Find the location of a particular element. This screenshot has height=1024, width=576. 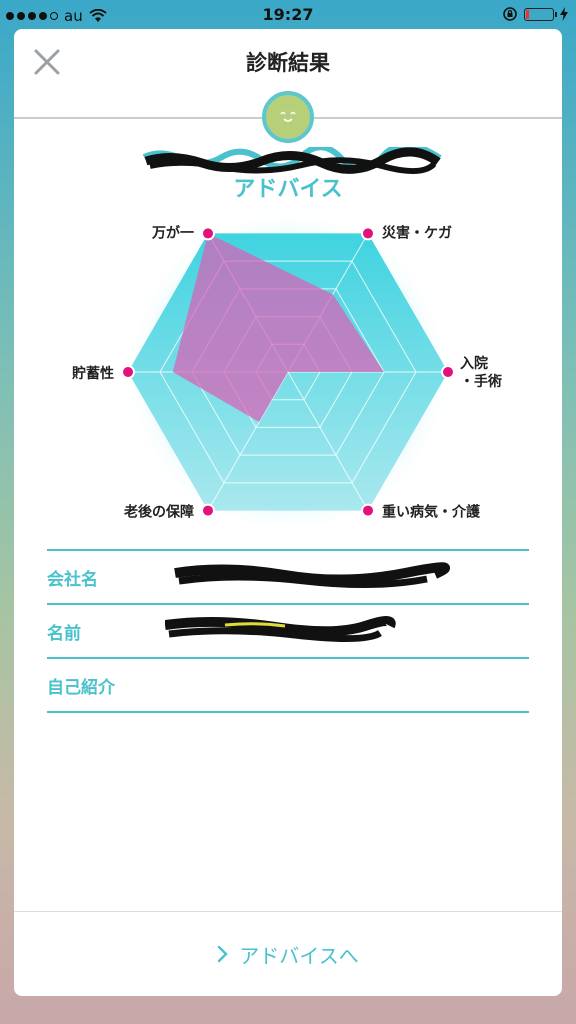

radar-axis-label: 入院・手術 is located at coordinates (481, 372).